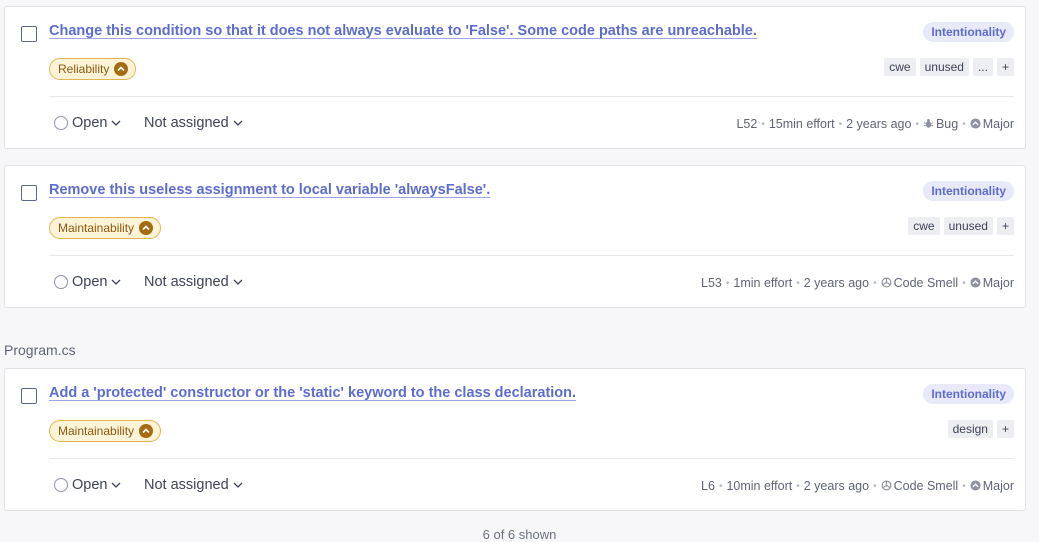 The width and height of the screenshot is (1039, 542). Describe the element at coordinates (40, 350) in the screenshot. I see `file-group-heading: Program.cs` at that location.